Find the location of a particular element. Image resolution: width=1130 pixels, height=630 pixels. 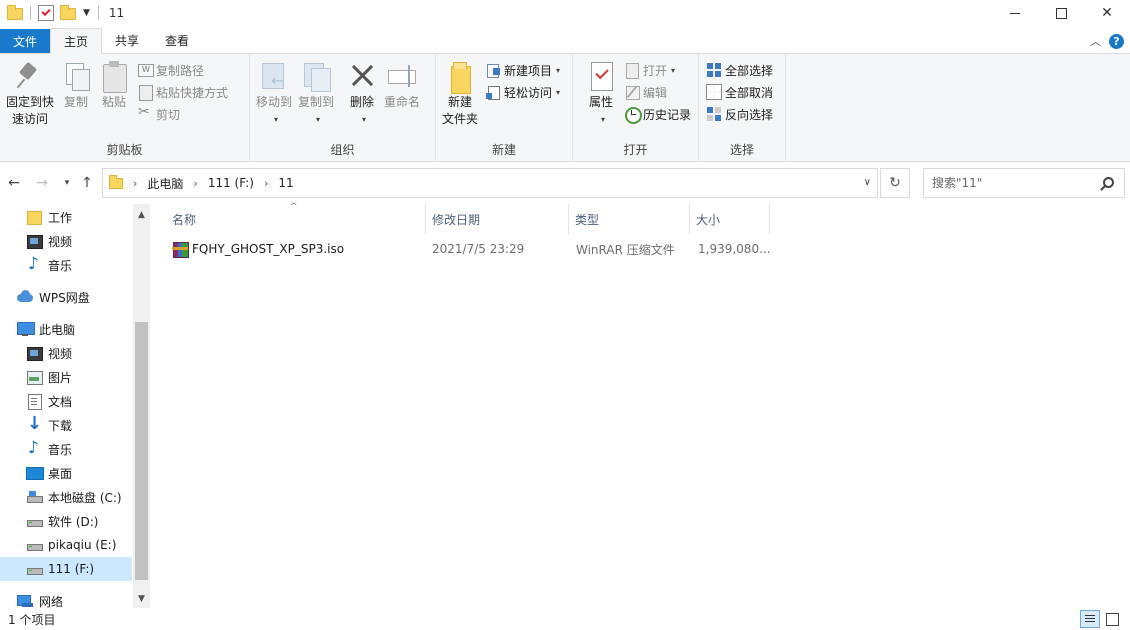

refresh-icon: ↻ is located at coordinates (895, 183).